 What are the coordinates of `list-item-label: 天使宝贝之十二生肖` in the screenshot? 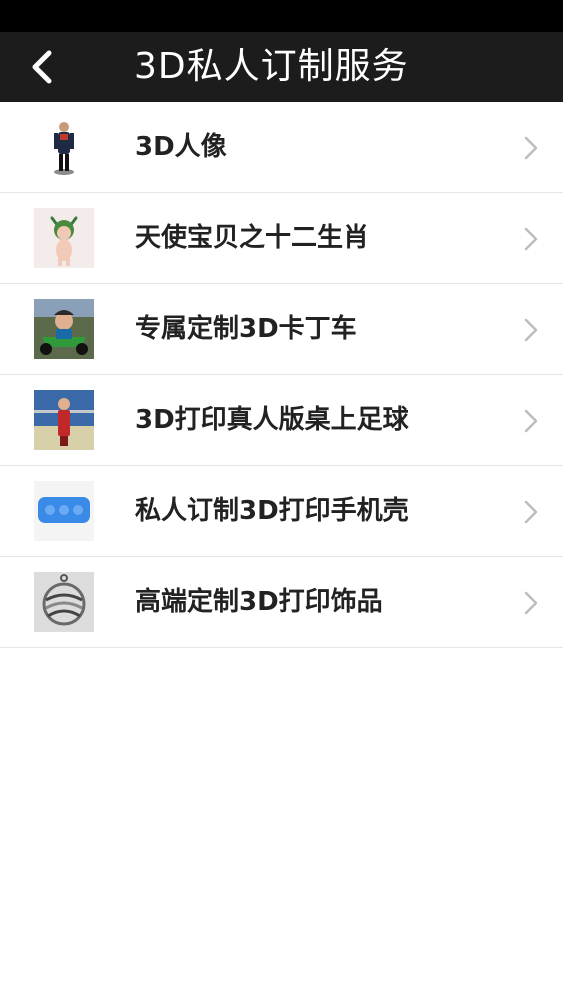 It's located at (252, 238).